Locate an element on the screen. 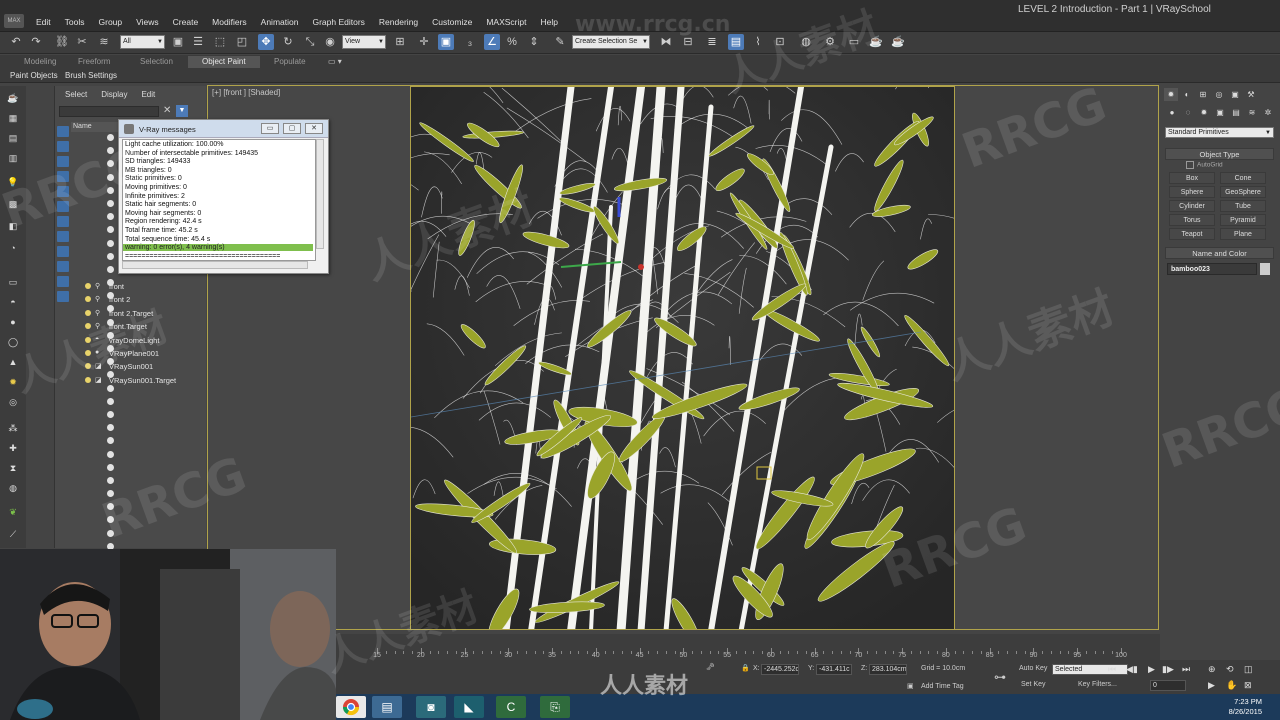  menu-modifiers: Modifiers is located at coordinates (229, 22).